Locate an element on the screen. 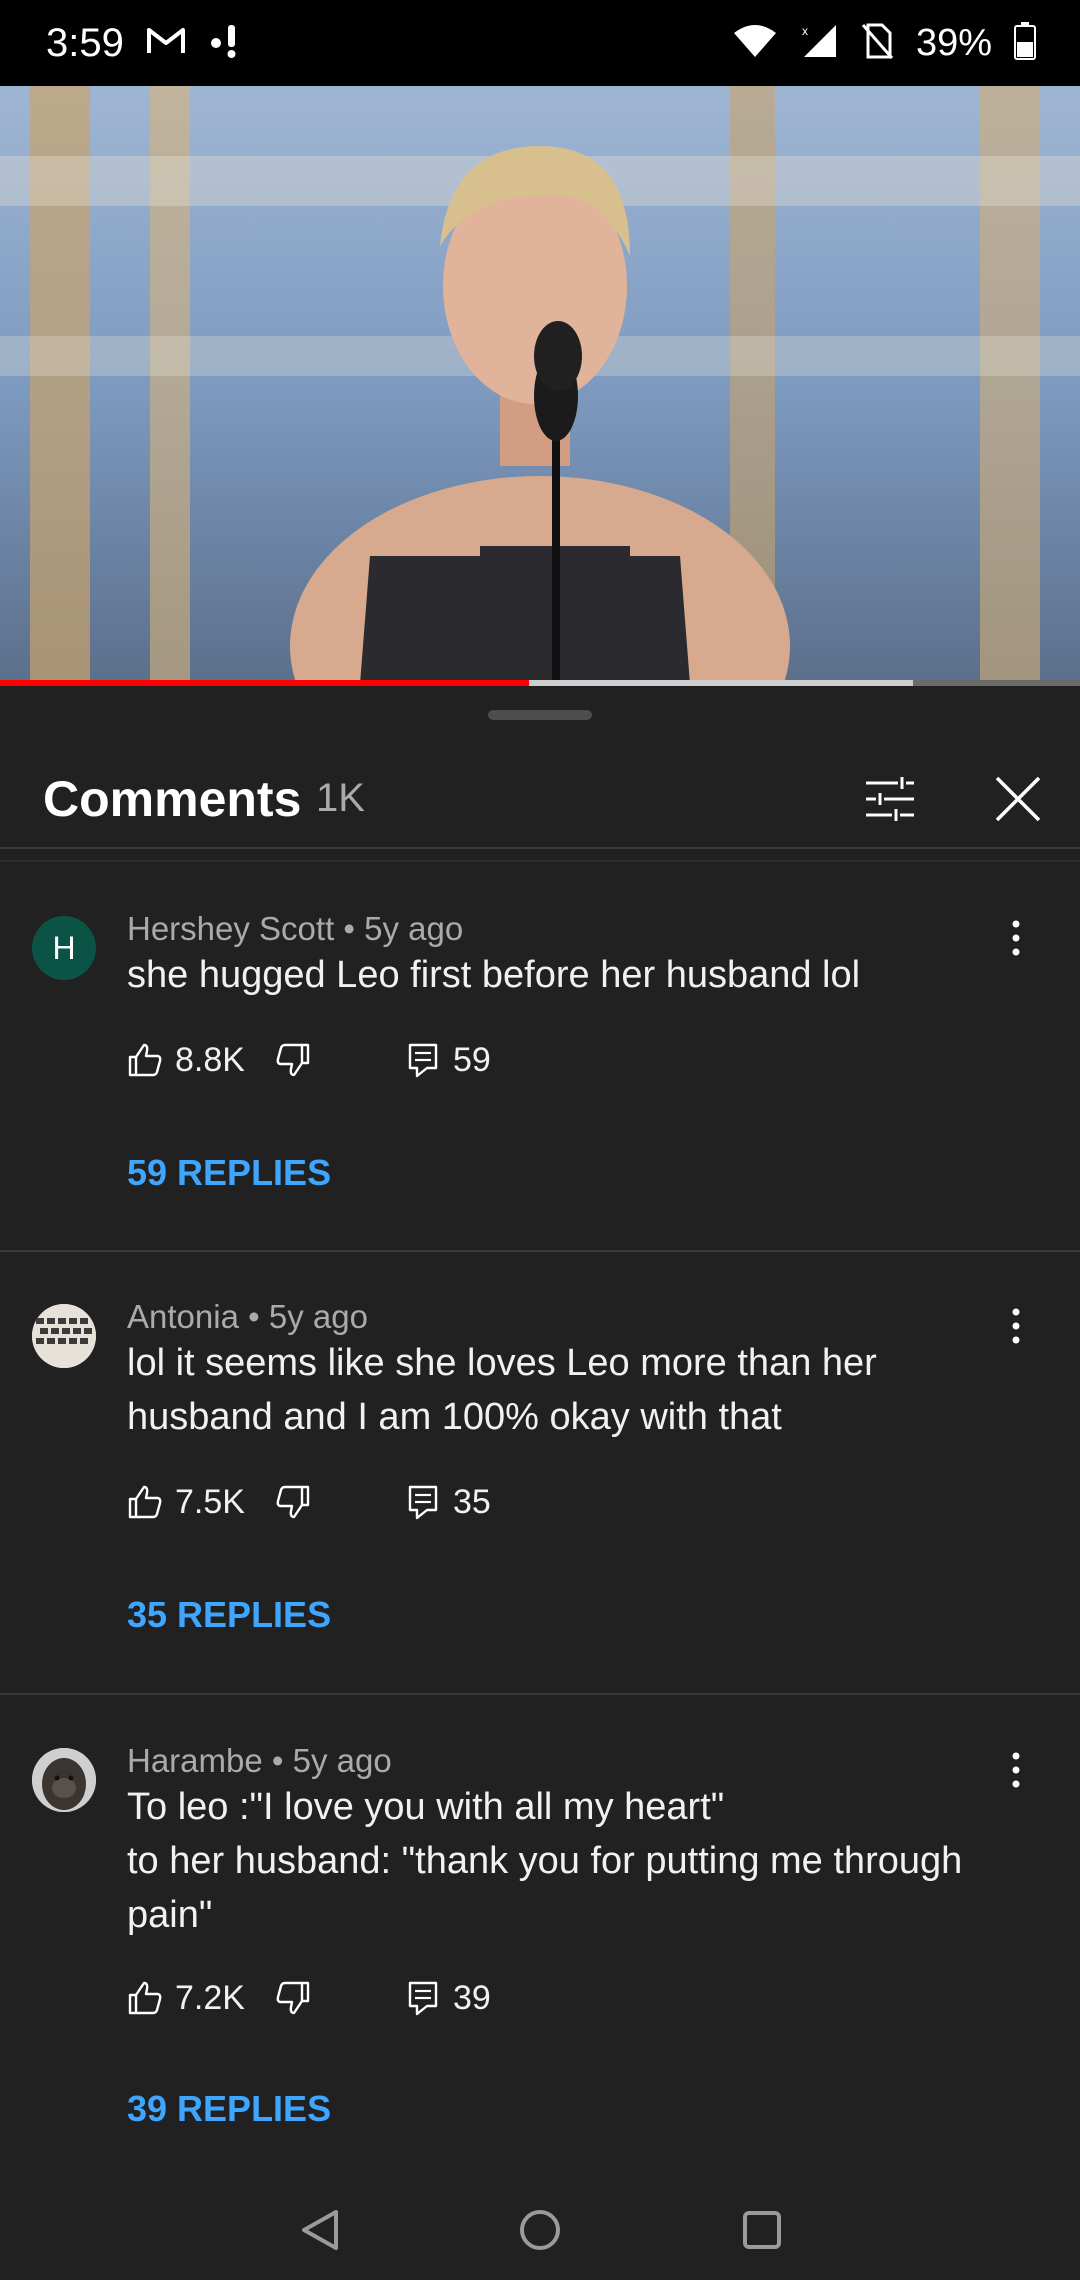 The height and width of the screenshot is (2280, 1080). like-button: 7.5K is located at coordinates (186, 1502).